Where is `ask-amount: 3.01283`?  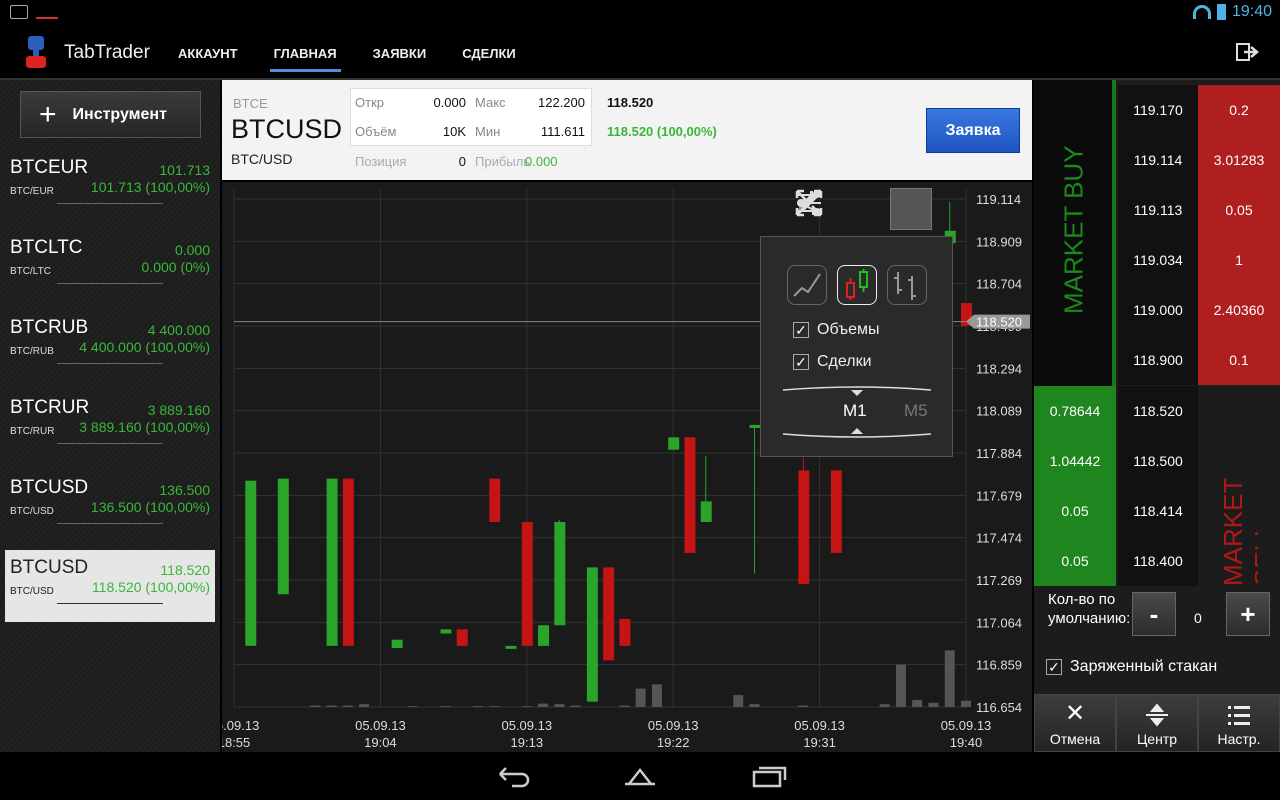 ask-amount: 3.01283 is located at coordinates (1239, 160).